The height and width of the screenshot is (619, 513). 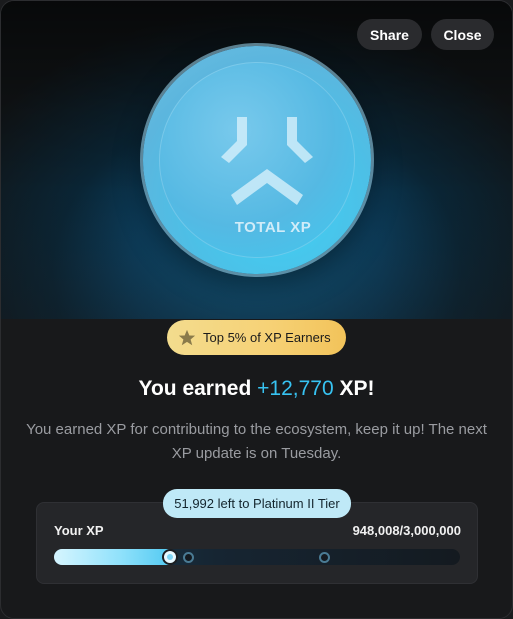 What do you see at coordinates (267, 161) in the screenshot?
I see `total-xp-logo-icon` at bounding box center [267, 161].